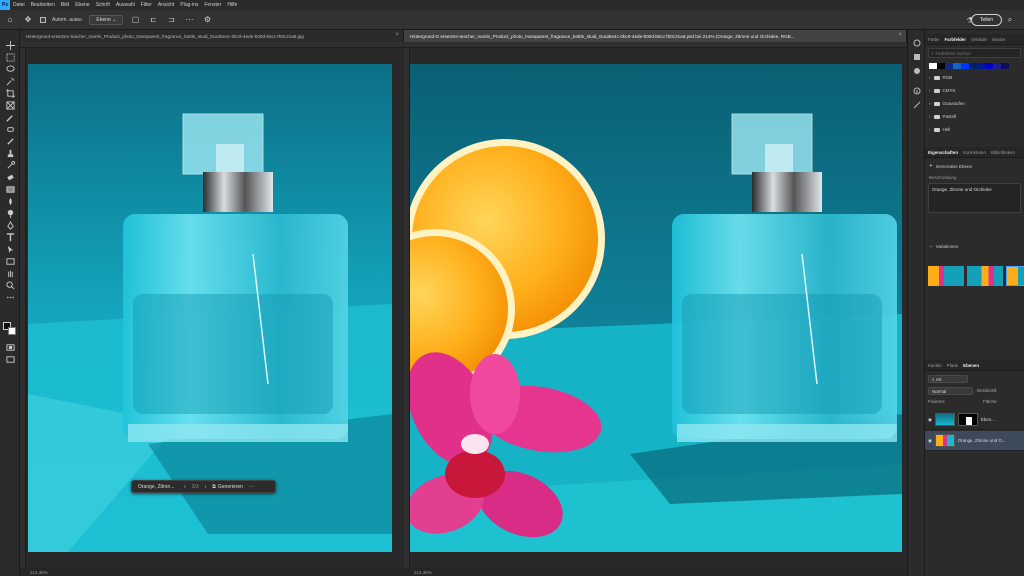 The width and height of the screenshot is (1024, 576). I want to click on eyedropper-tool-icon, so click(10, 117).